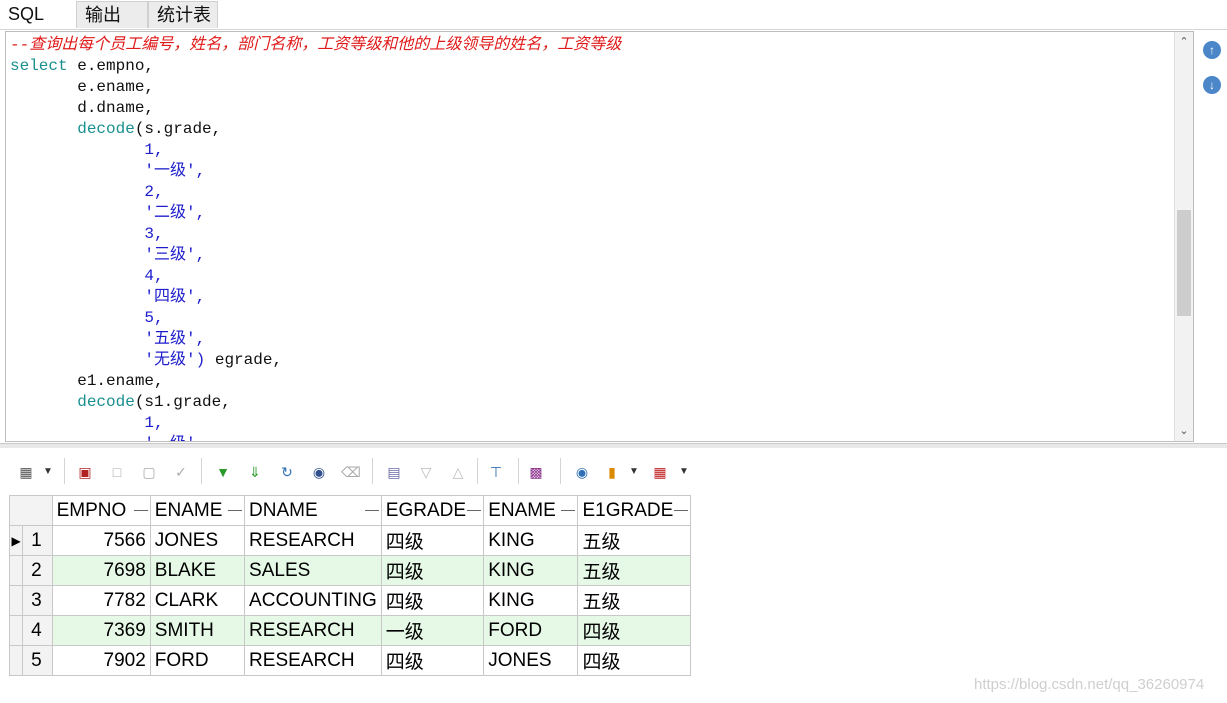 The width and height of the screenshot is (1227, 703). Describe the element at coordinates (197, 660) in the screenshot. I see `cell-ename: FORD` at that location.